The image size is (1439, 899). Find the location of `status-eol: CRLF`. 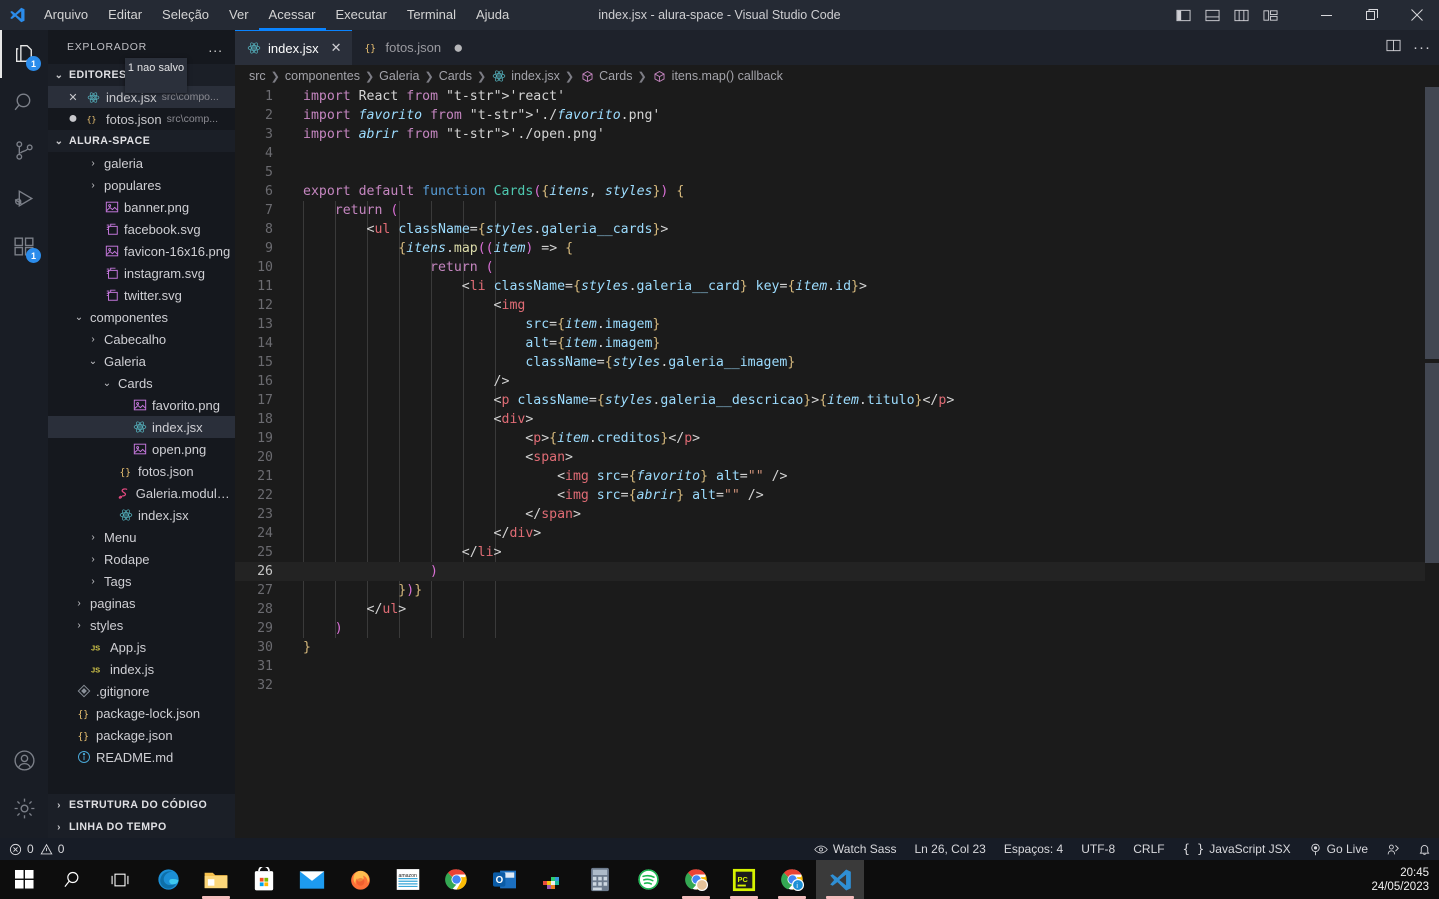

status-eol: CRLF is located at coordinates (1148, 849).